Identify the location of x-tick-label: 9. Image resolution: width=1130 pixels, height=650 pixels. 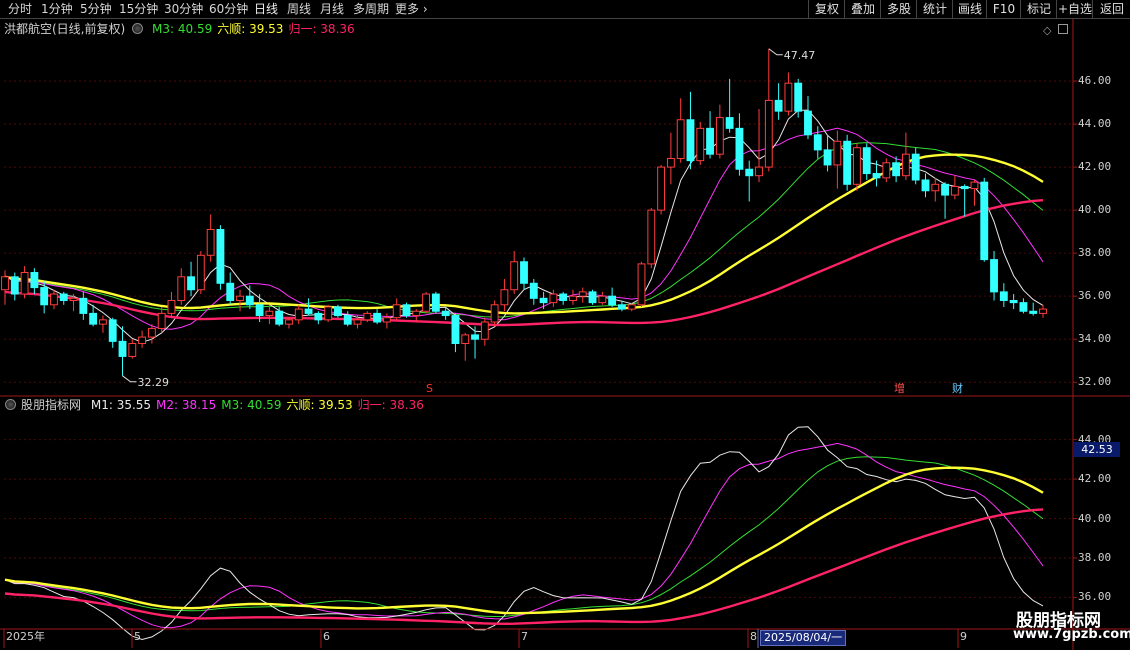
(963, 636).